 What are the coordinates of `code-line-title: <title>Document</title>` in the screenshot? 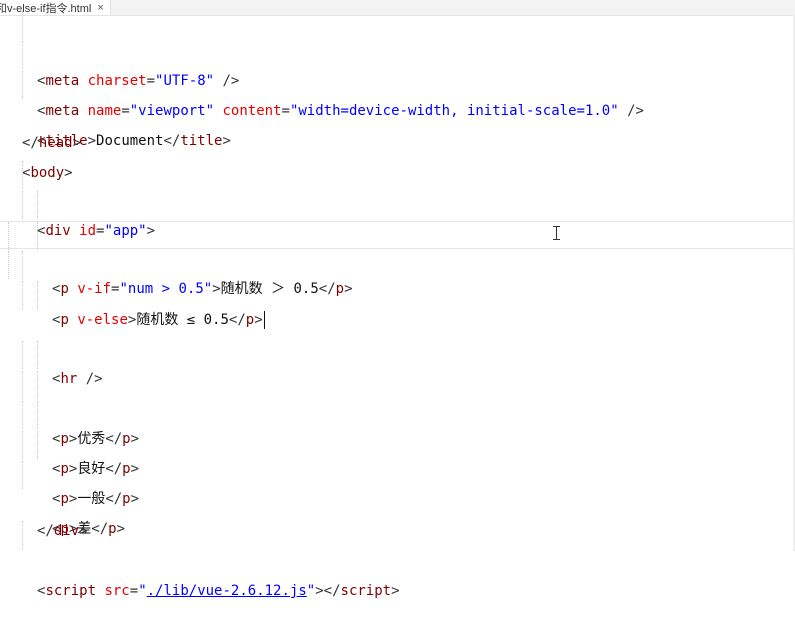 It's located at (397, 110).